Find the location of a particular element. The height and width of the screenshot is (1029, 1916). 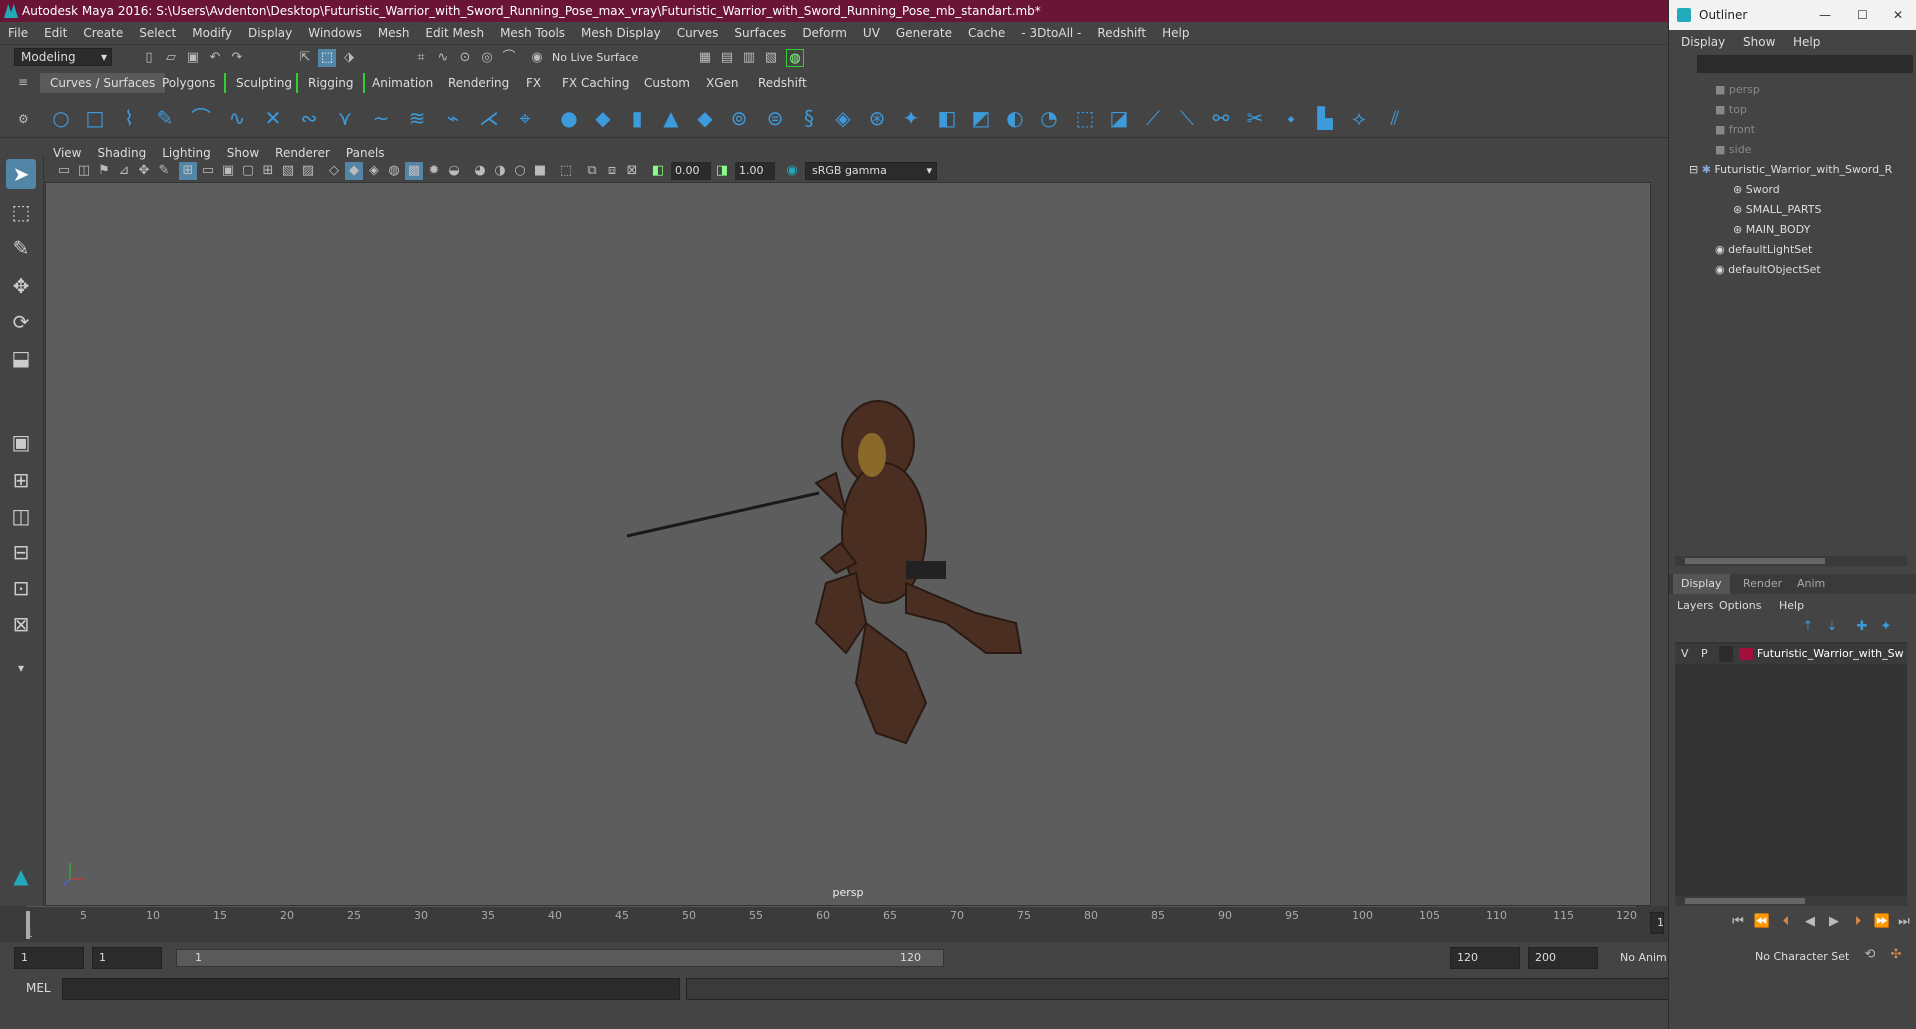

layer-horizontal-scrollbar is located at coordinates (1791, 901).